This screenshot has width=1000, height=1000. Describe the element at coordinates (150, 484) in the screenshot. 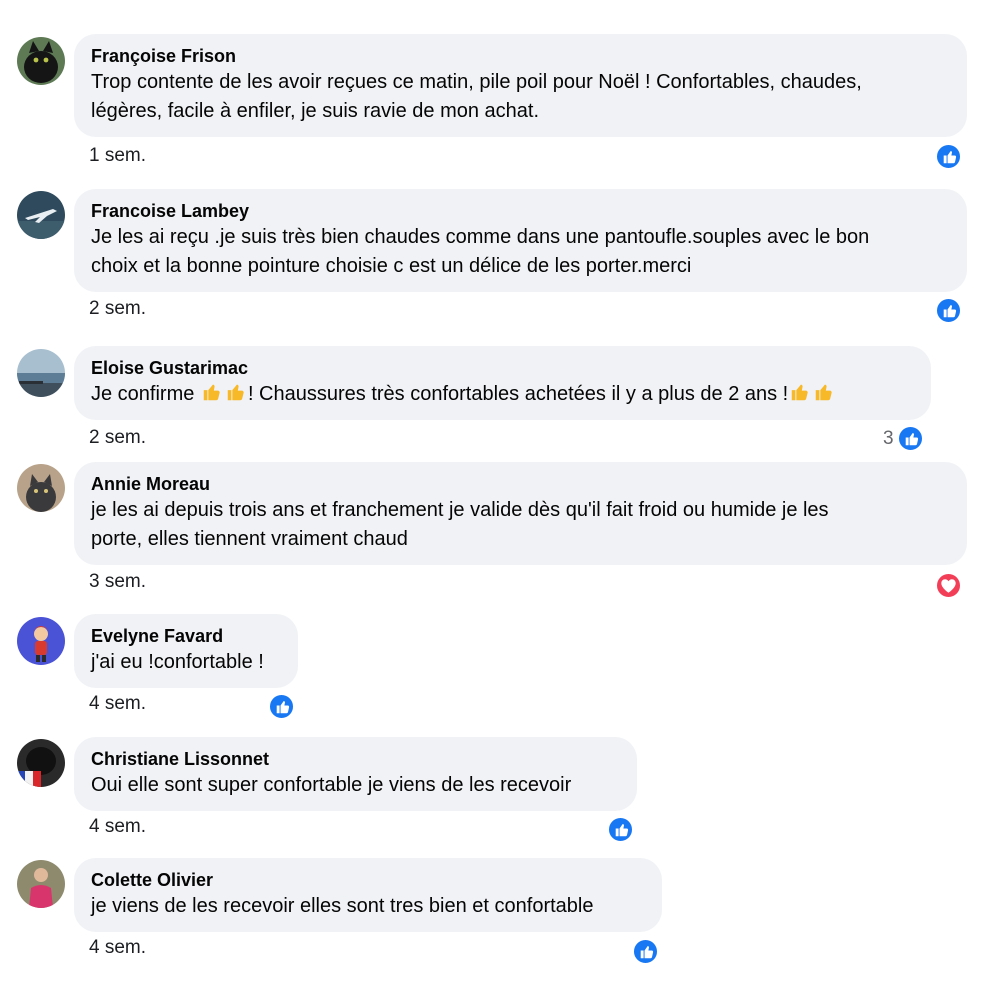

I see `comment-author: Annie Moreau` at that location.